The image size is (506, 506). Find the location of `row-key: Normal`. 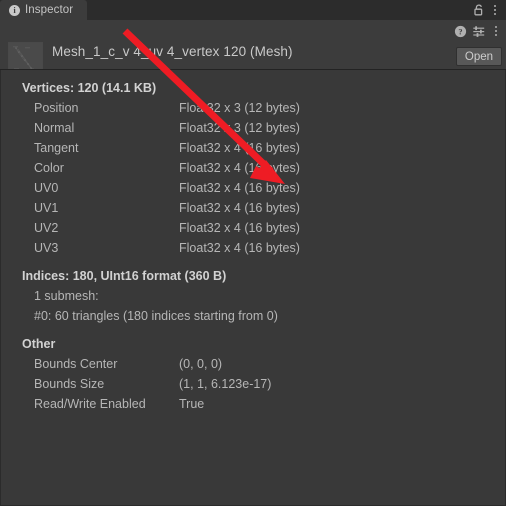

row-key: Normal is located at coordinates (54, 128).